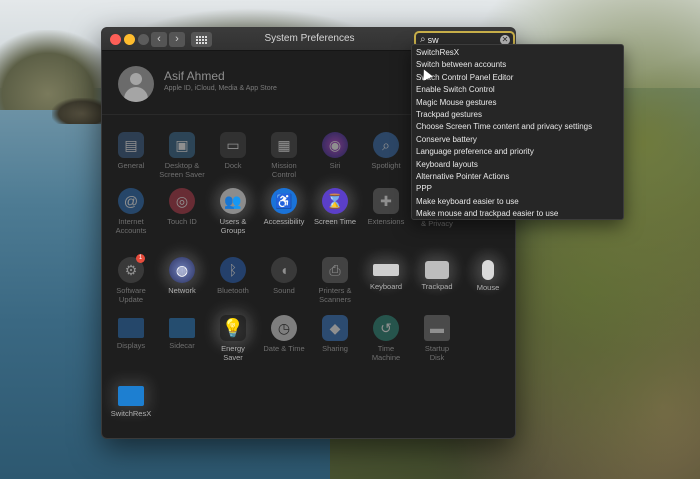 Image resolution: width=700 pixels, height=479 pixels. Describe the element at coordinates (129, 39) in the screenshot. I see `minimize-button` at that location.